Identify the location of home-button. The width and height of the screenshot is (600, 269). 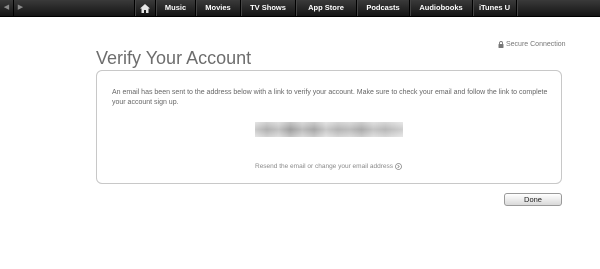
(145, 8).